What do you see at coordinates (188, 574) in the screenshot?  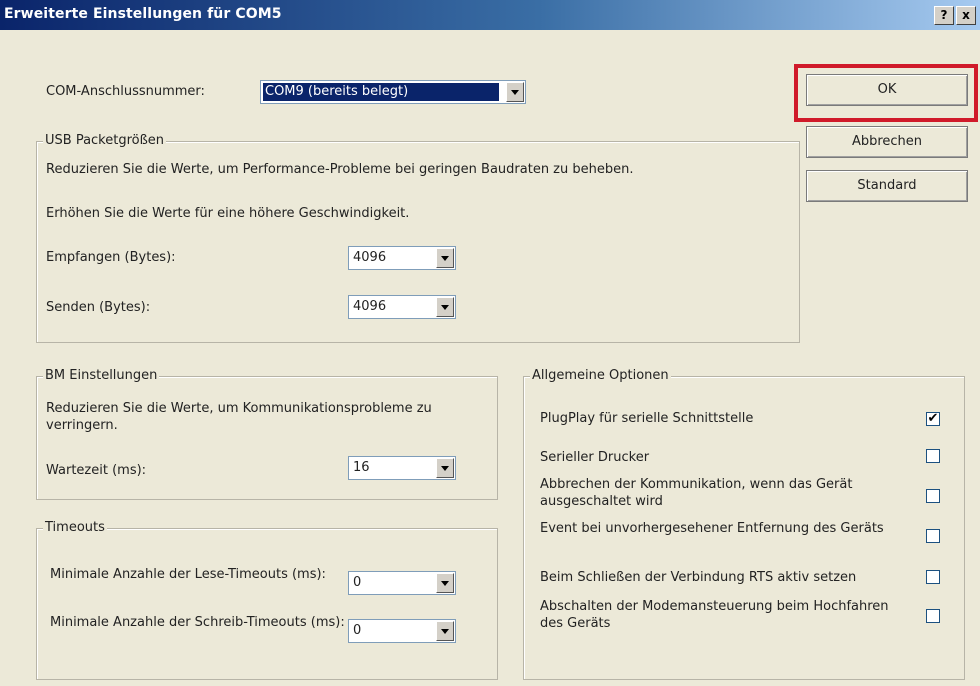 I see `read-timeout-label: Minimale Anzahle der Lese-Timeouts (ms):` at bounding box center [188, 574].